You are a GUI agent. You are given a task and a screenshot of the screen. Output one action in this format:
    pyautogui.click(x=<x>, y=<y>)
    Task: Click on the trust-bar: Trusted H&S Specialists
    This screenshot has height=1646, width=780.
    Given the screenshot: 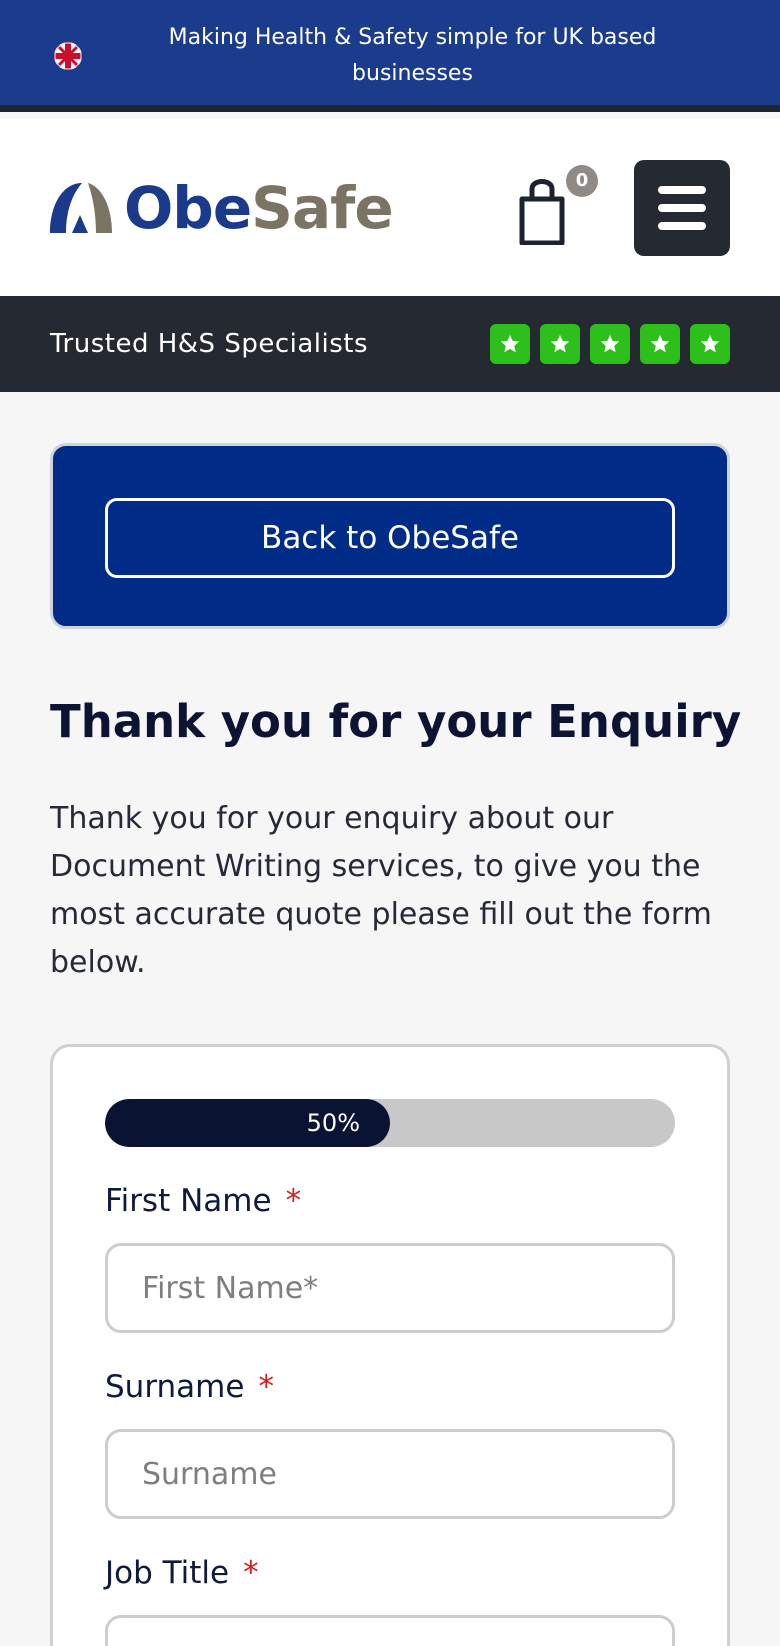 What is the action you would take?
    pyautogui.click(x=390, y=344)
    